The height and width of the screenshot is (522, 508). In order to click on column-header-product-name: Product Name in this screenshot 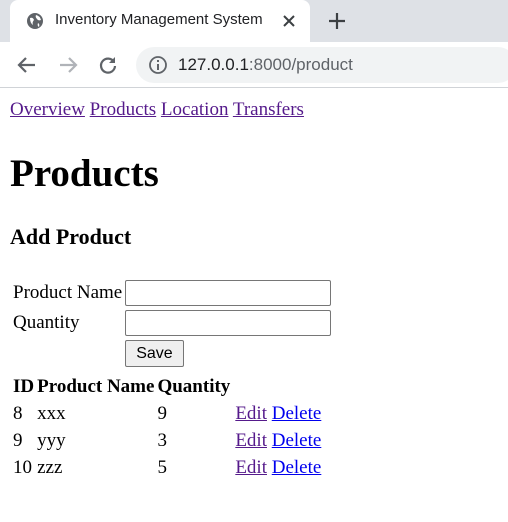, I will do `click(96, 386)`.